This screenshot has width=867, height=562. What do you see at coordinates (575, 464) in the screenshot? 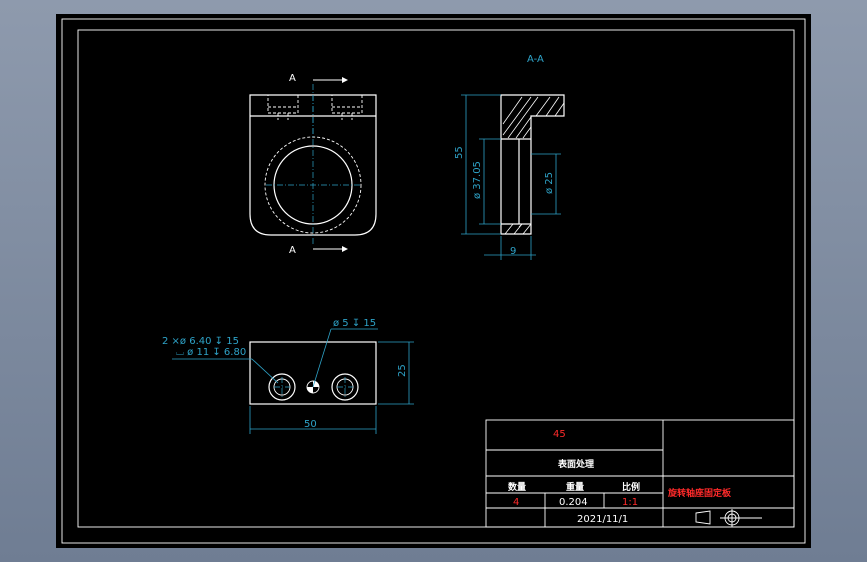
I see `surface-label: 表面处理` at bounding box center [575, 464].